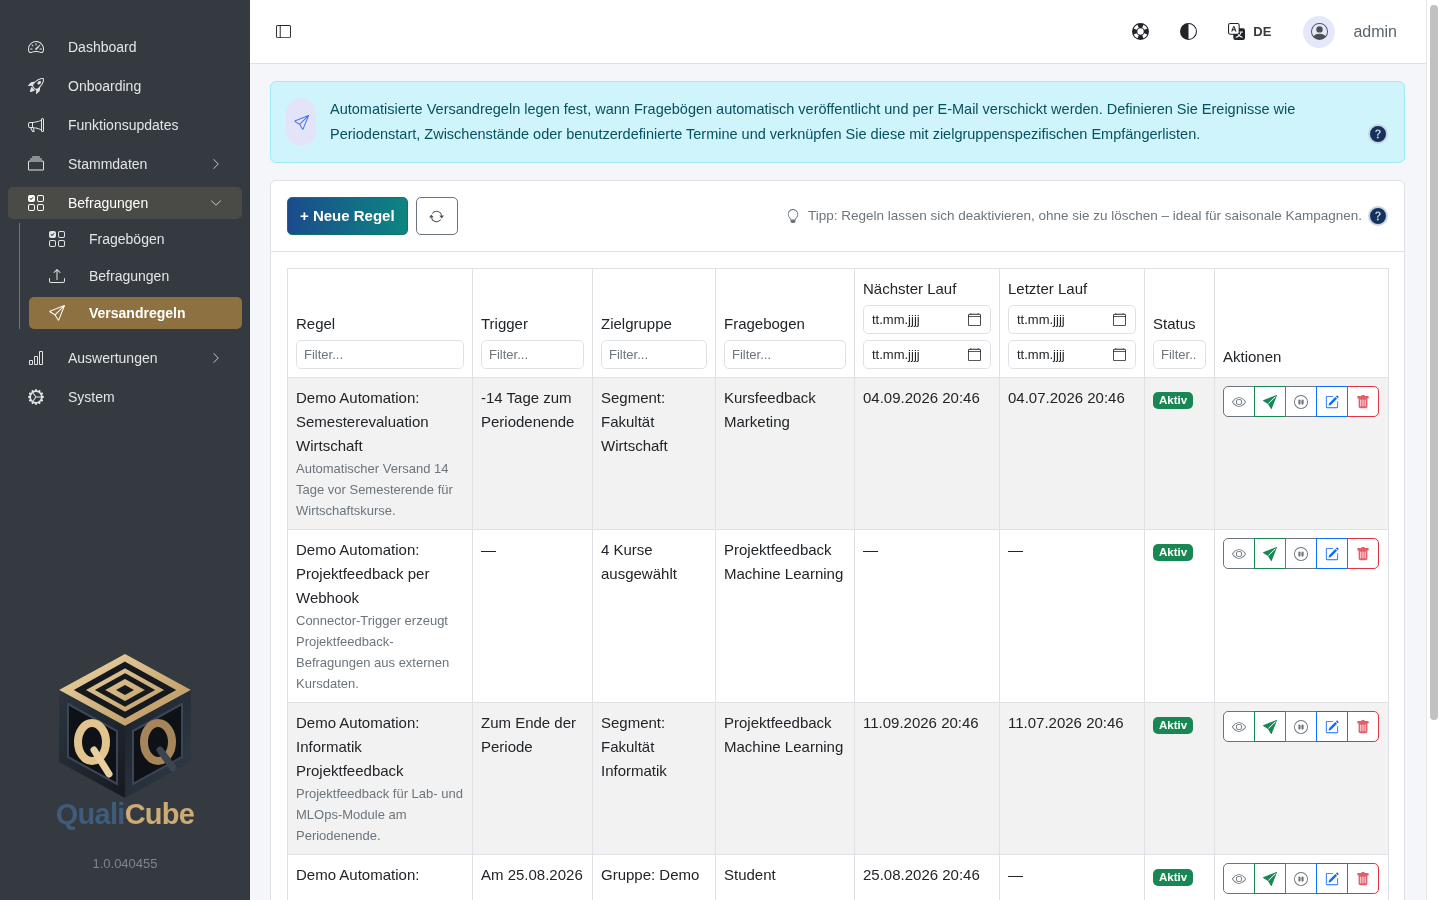  I want to click on table-cell: Segment: Fakultät Wirtschaft, so click(654, 453).